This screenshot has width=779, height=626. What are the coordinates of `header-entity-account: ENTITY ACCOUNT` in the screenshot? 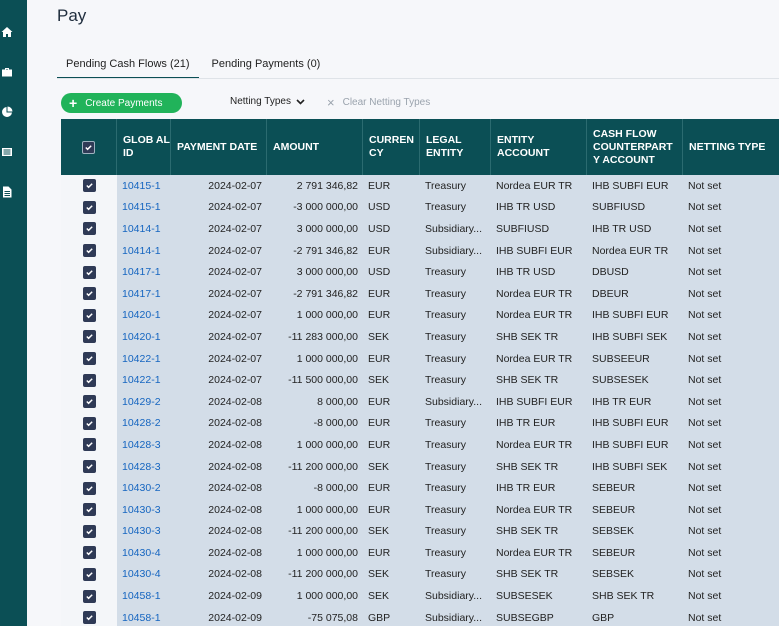 It's located at (539, 147).